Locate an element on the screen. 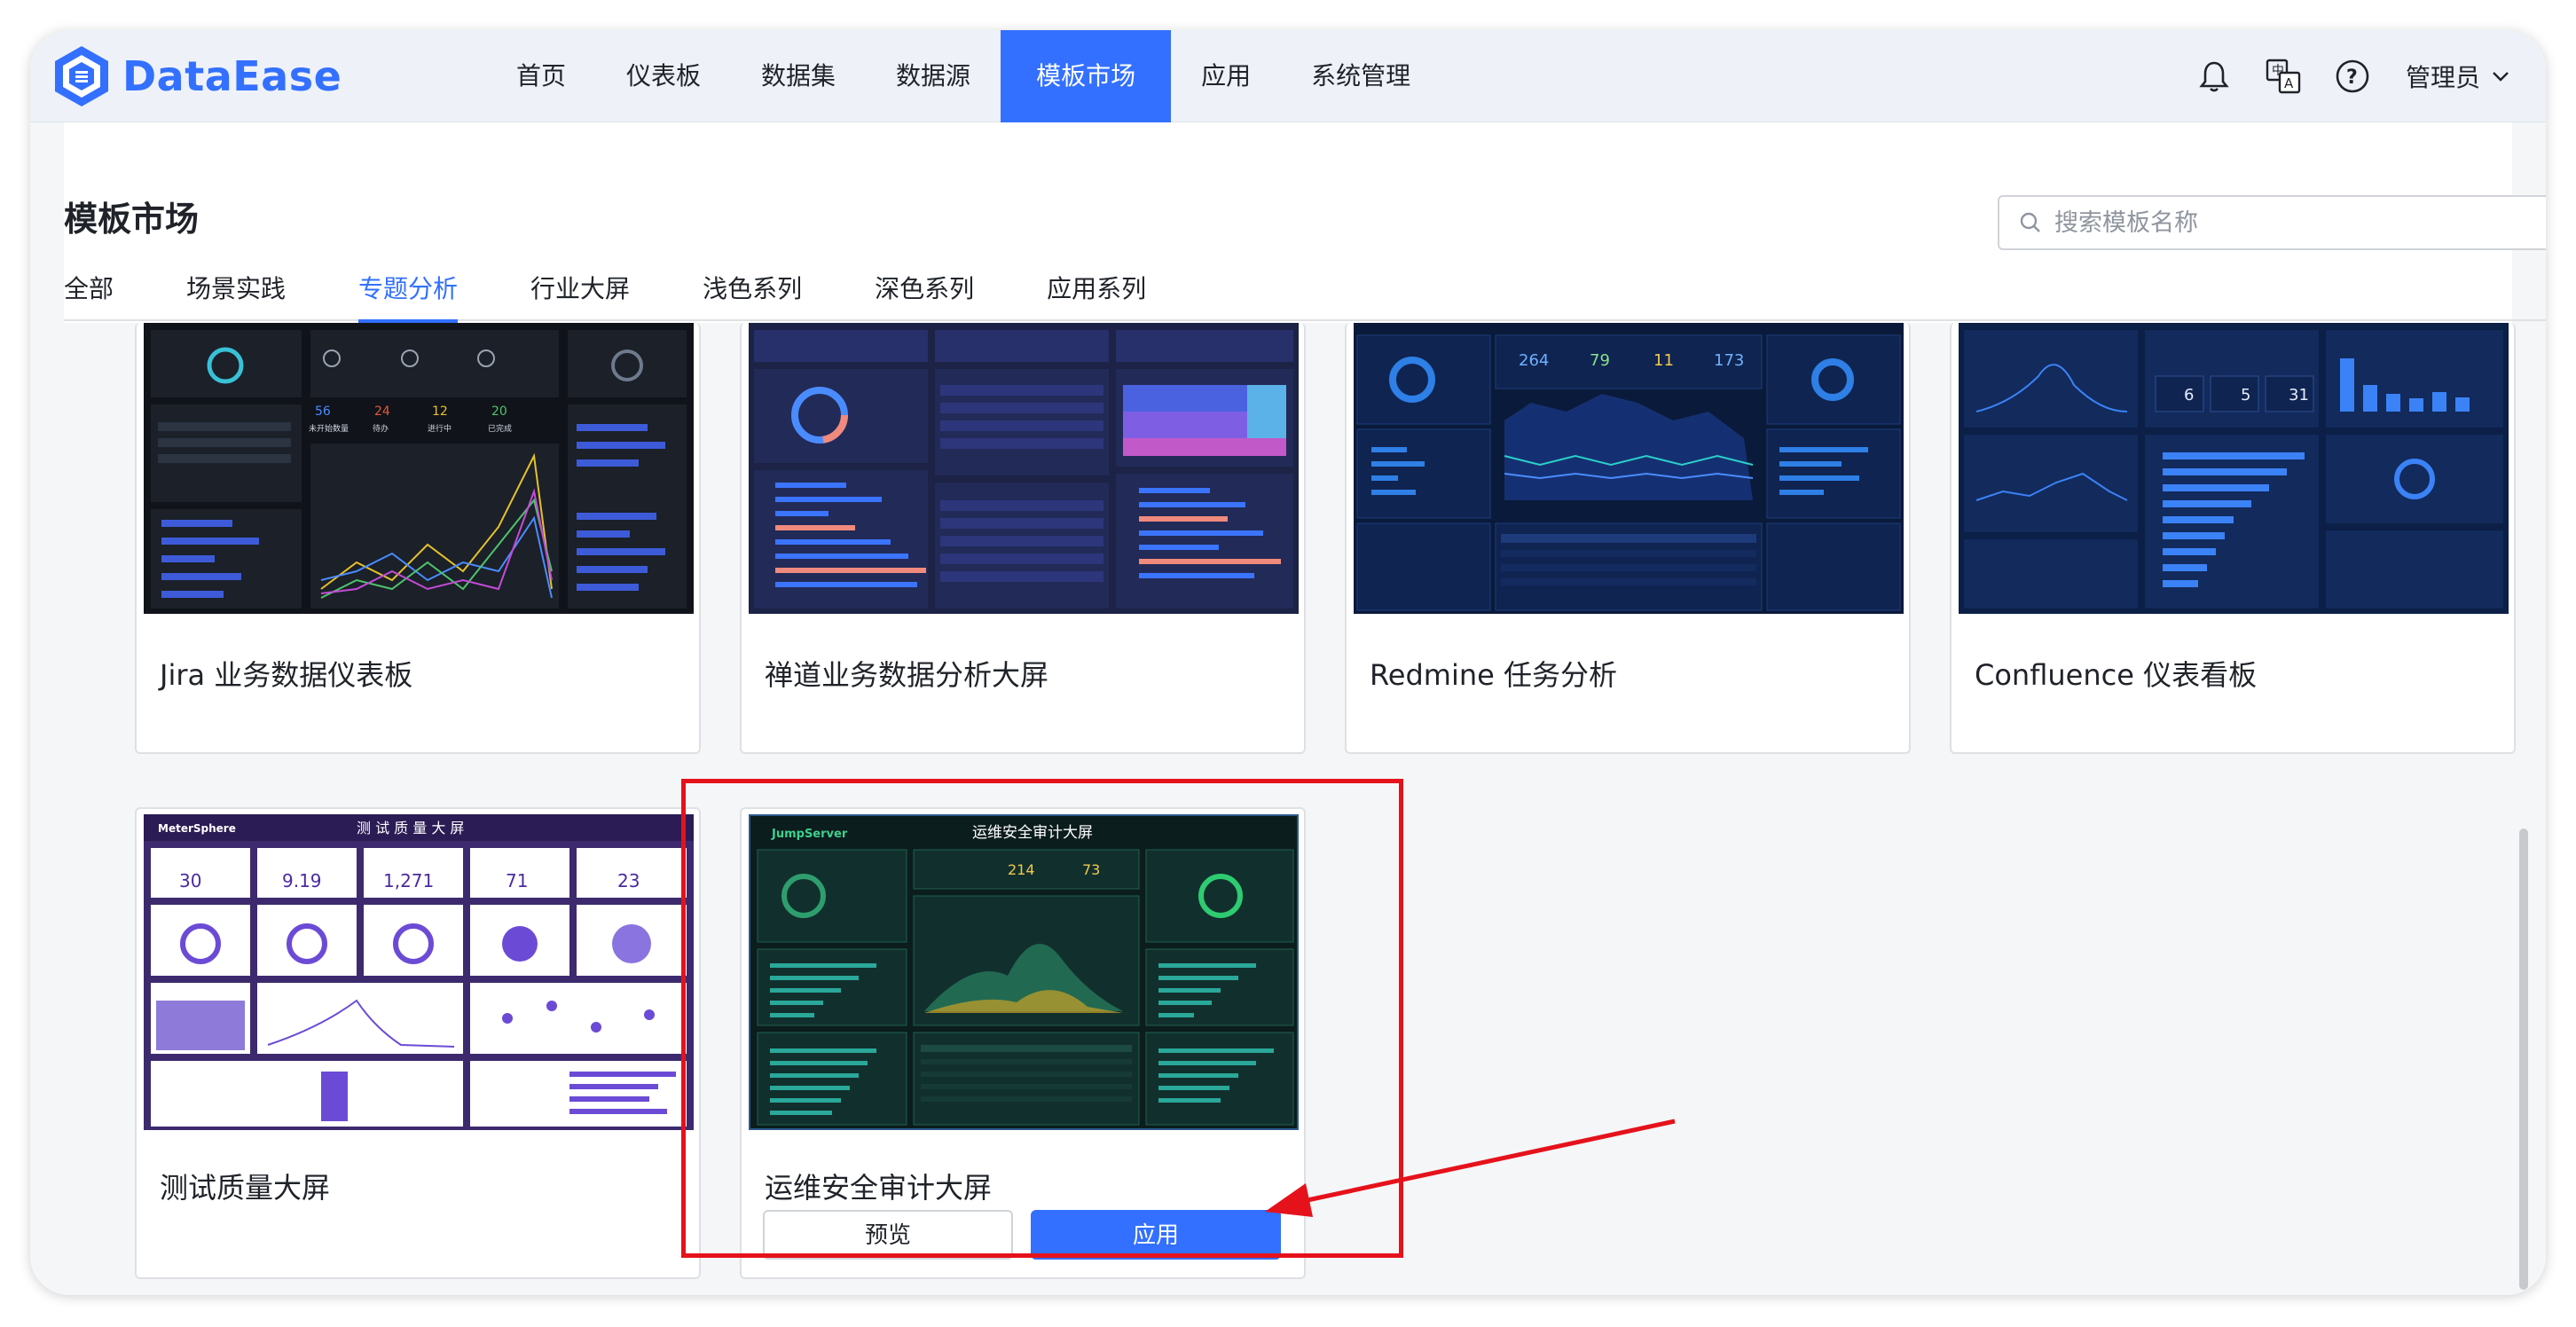 The width and height of the screenshot is (2576, 1327). redmine-stat-3: 11 is located at coordinates (1663, 360).